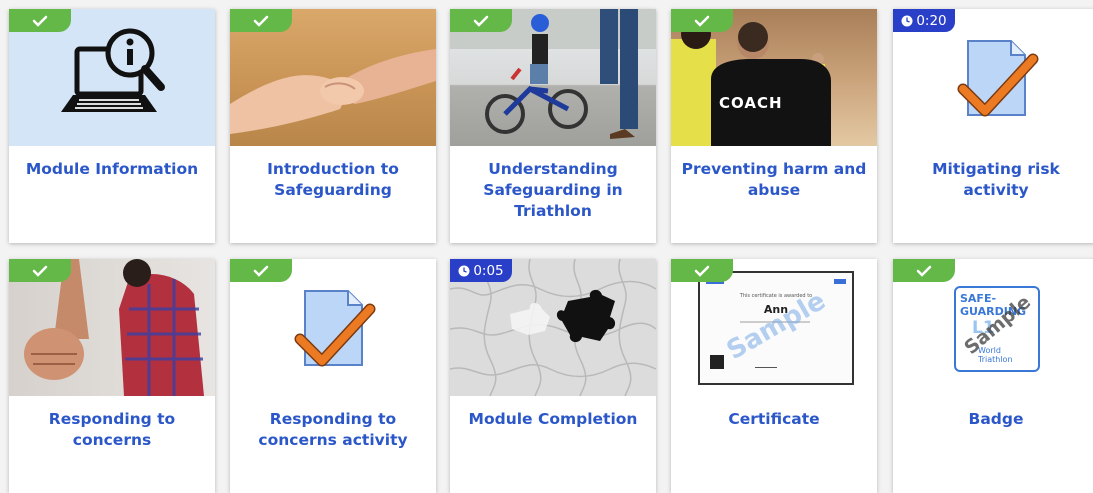 The image size is (1093, 493). I want to click on module-card-introduction-to-safeguarding: Introduction to Safeguarding, so click(333, 126).